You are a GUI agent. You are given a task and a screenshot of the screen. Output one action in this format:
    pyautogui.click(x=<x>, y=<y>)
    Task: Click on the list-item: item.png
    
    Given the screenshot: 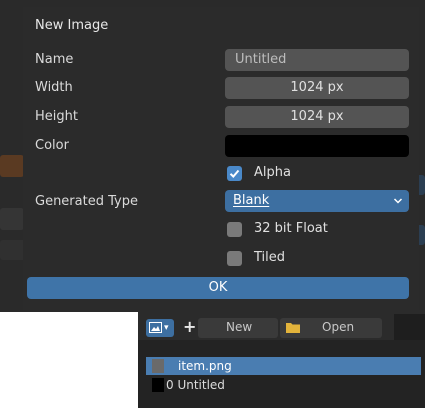 What is the action you would take?
    pyautogui.click(x=283, y=366)
    